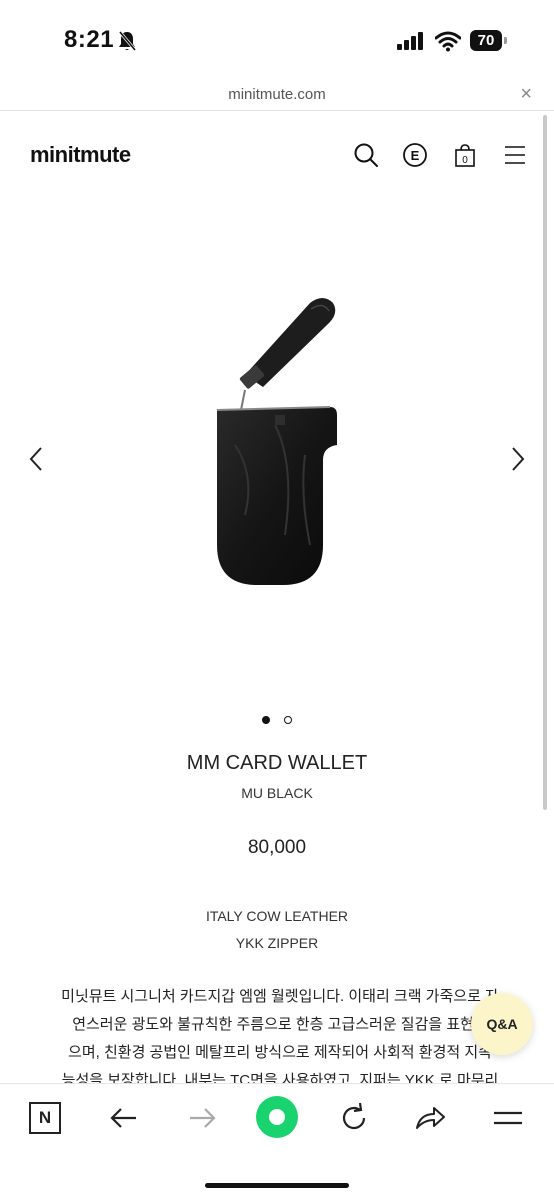 The height and width of the screenshot is (1201, 554). What do you see at coordinates (545, 462) in the screenshot?
I see `scrollbar` at bounding box center [545, 462].